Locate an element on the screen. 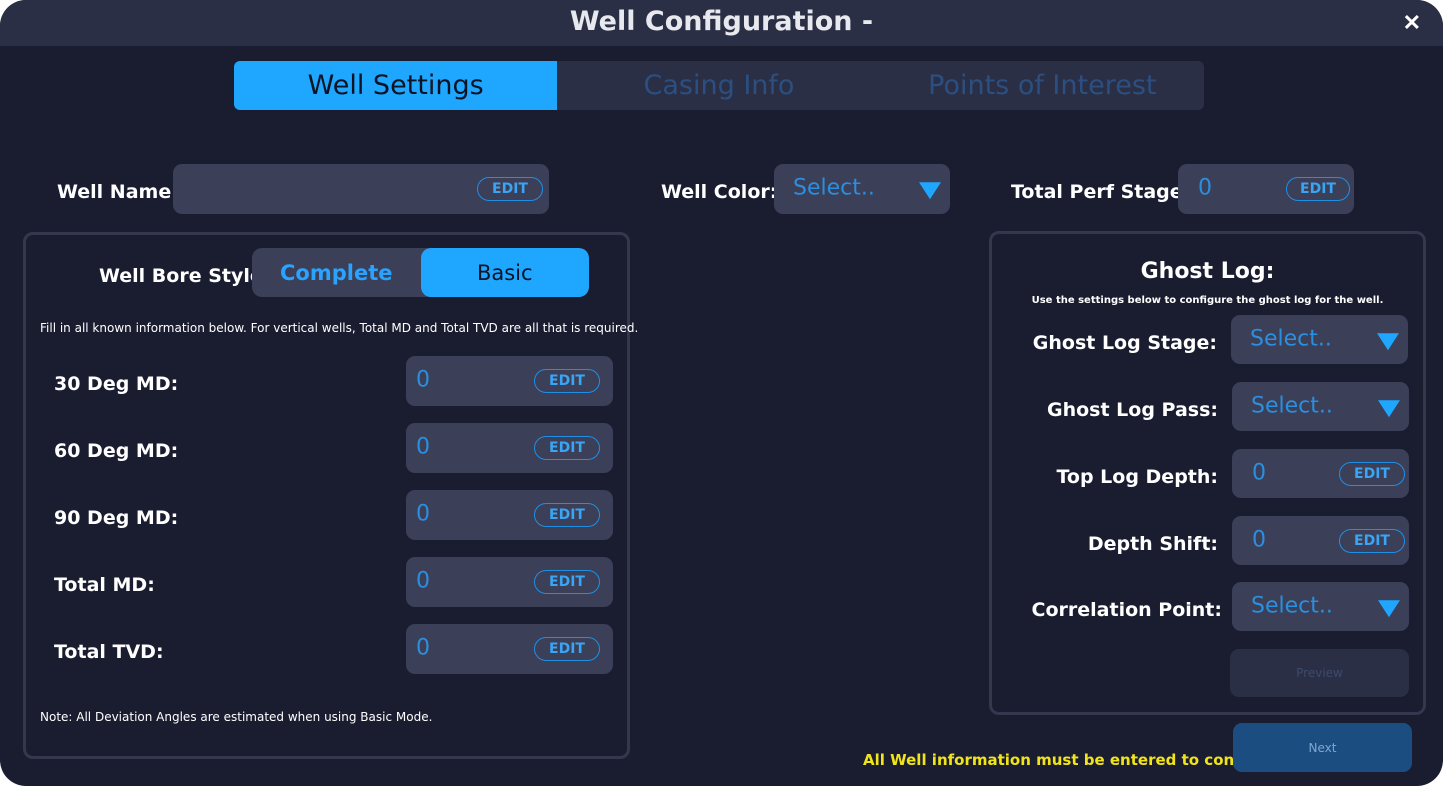 This screenshot has width=1443, height=786. ghost-log-stage-value: Select.. is located at coordinates (1291, 338).